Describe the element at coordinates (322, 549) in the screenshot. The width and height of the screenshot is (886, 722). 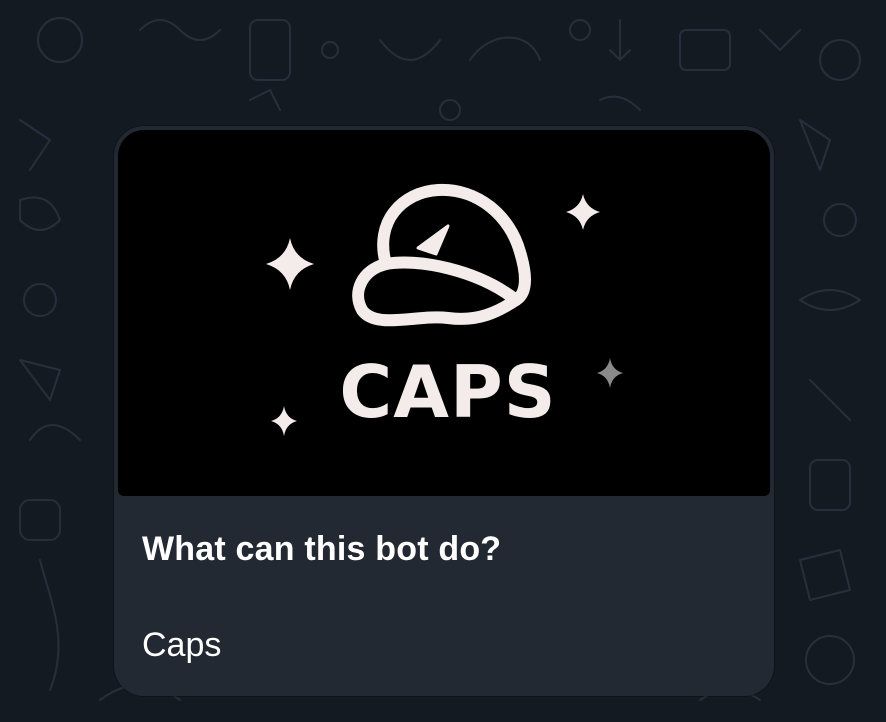
I see `bot-info-title: What can this bot do?` at that location.